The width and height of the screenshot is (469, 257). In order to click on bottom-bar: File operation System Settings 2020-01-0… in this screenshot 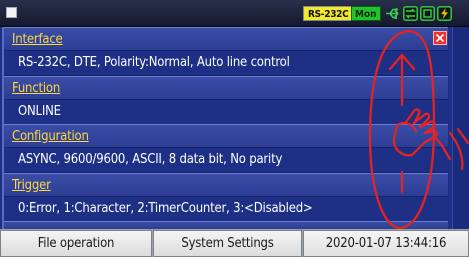, I will do `click(234, 243)`.